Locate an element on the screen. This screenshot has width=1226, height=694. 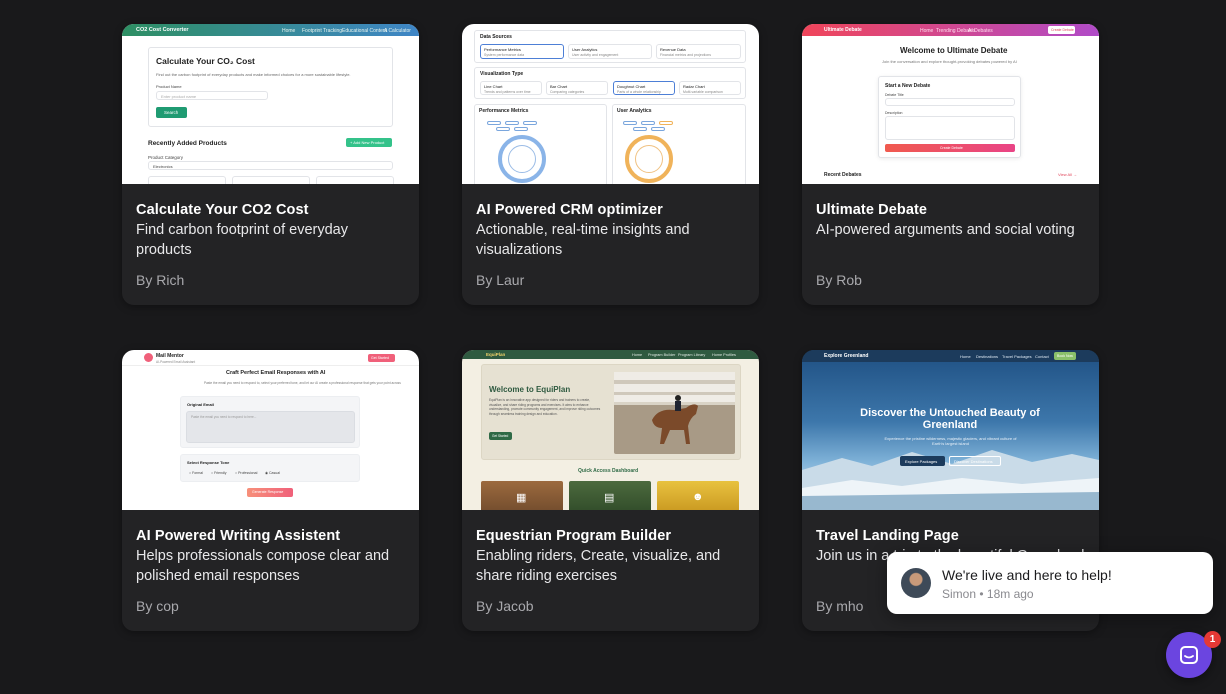
thumb-button-label: Generate Response is located at coordinates (268, 492).